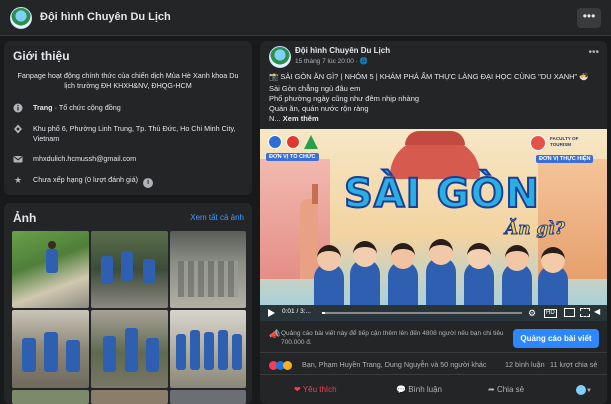 The width and height of the screenshot is (611, 404). Describe the element at coordinates (18, 129) in the screenshot. I see `location-pin-icon` at that location.